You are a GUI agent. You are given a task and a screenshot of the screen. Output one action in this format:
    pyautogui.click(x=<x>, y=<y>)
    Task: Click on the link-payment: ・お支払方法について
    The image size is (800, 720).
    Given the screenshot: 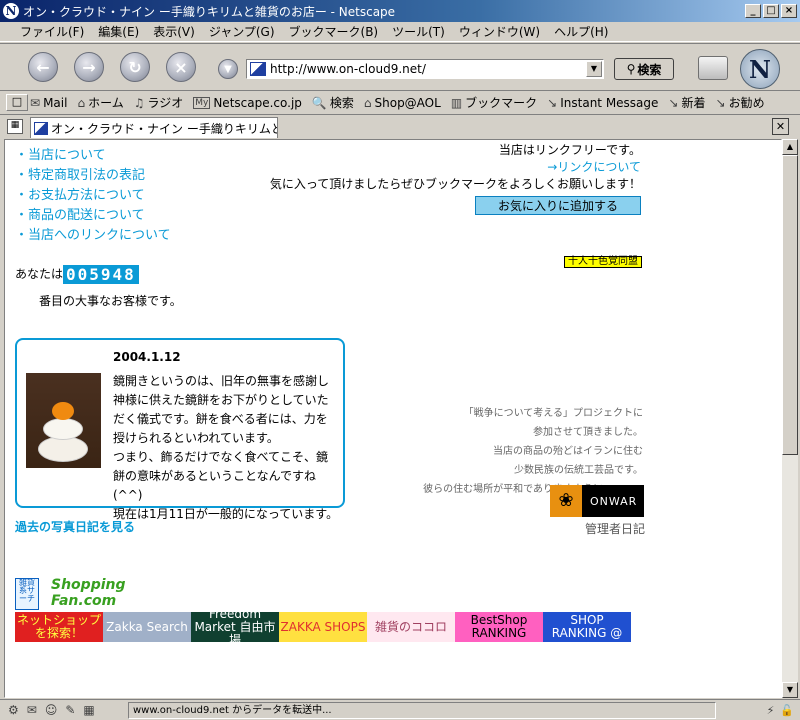 What is the action you would take?
    pyautogui.click(x=93, y=196)
    